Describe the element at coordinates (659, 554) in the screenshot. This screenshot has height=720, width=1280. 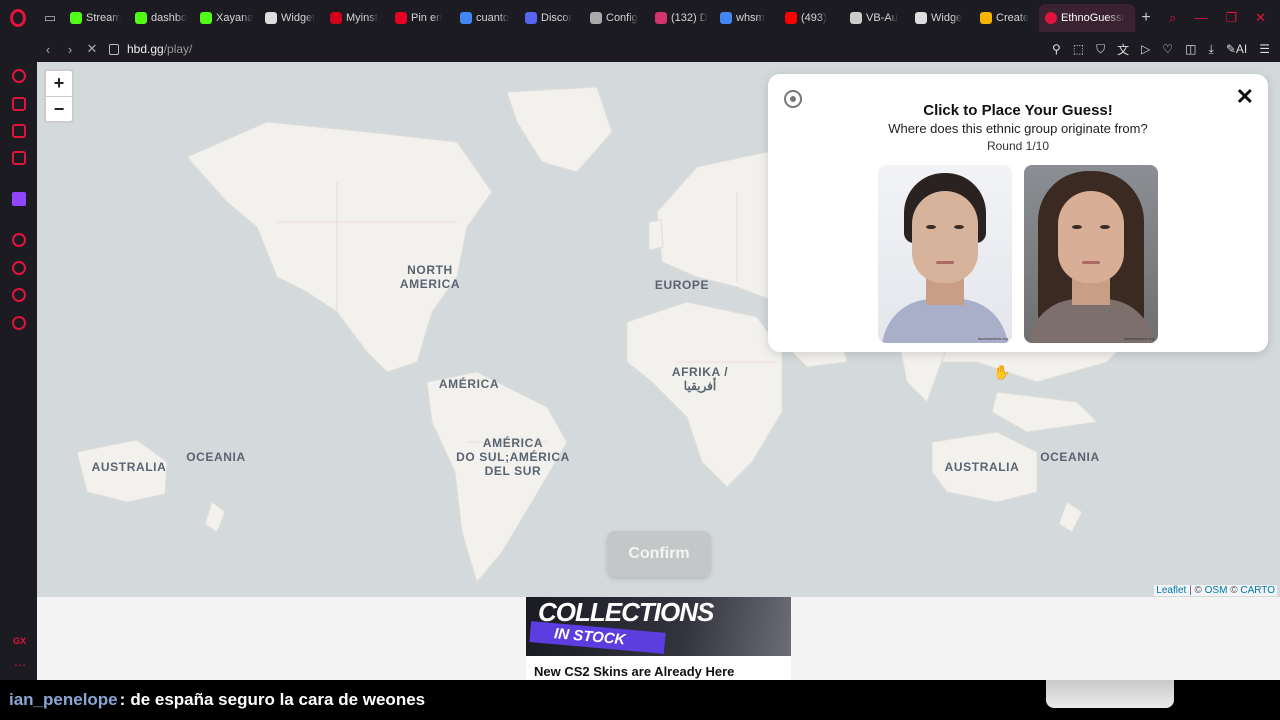
I see `confirm-button: Confirm` at that location.